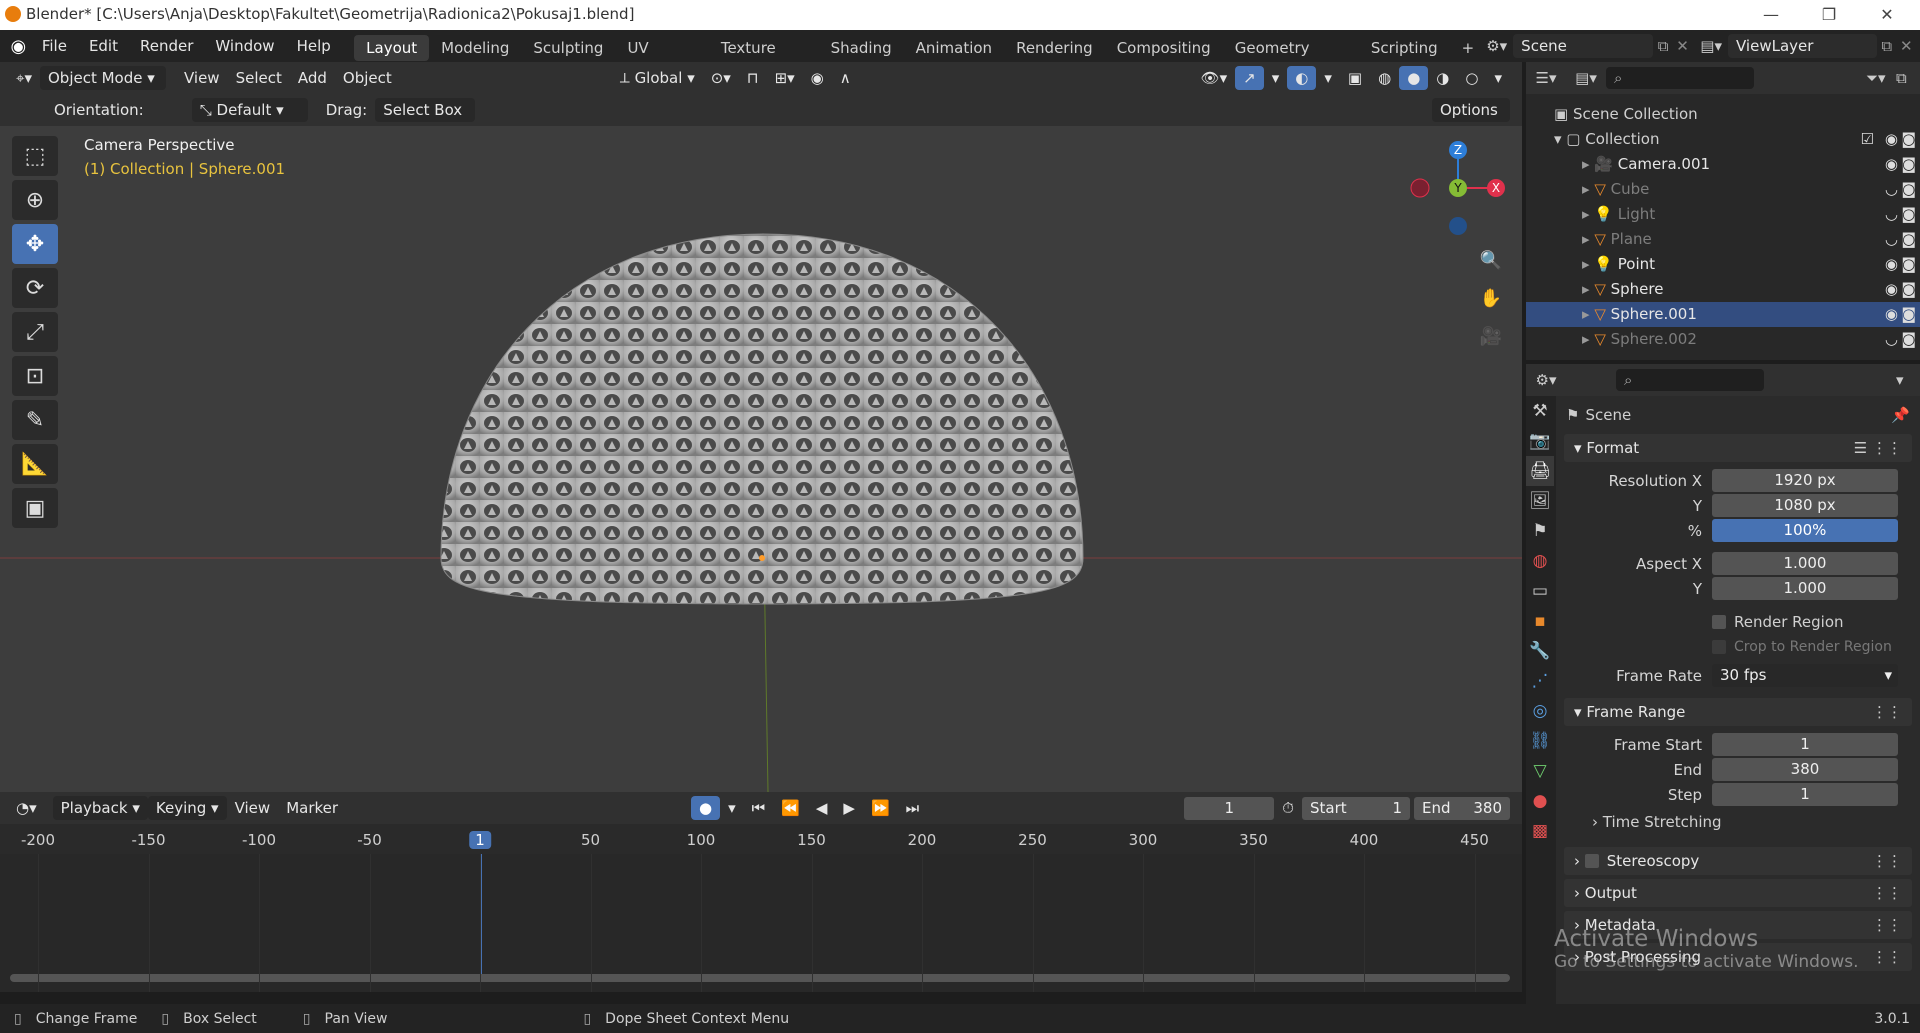  I want to click on tab-scripting: Scripting, so click(1404, 48).